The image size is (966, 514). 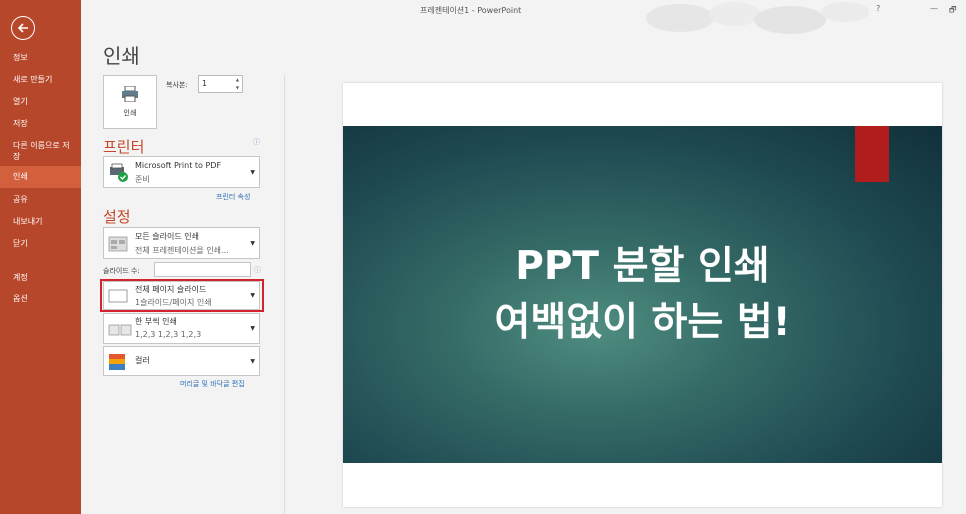 I want to click on spin-up-icon: ▲, so click(x=237, y=79).